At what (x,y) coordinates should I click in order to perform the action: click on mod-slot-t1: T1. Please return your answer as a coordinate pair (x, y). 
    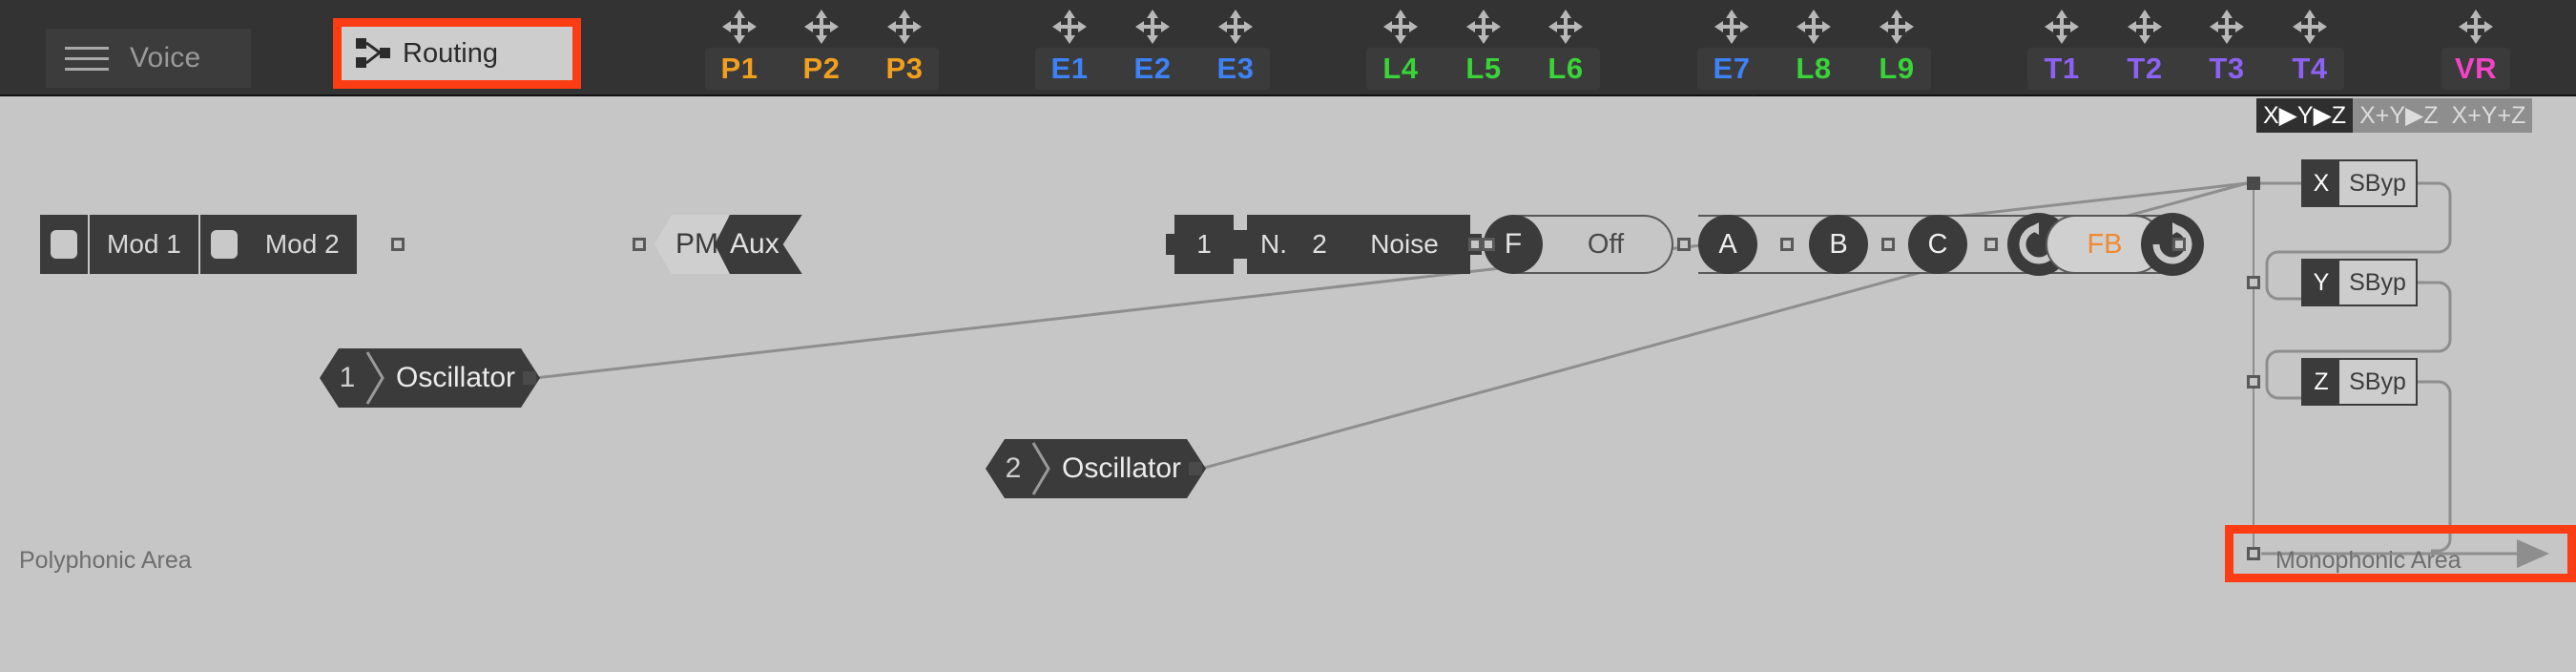
    Looking at the image, I should click on (2062, 48).